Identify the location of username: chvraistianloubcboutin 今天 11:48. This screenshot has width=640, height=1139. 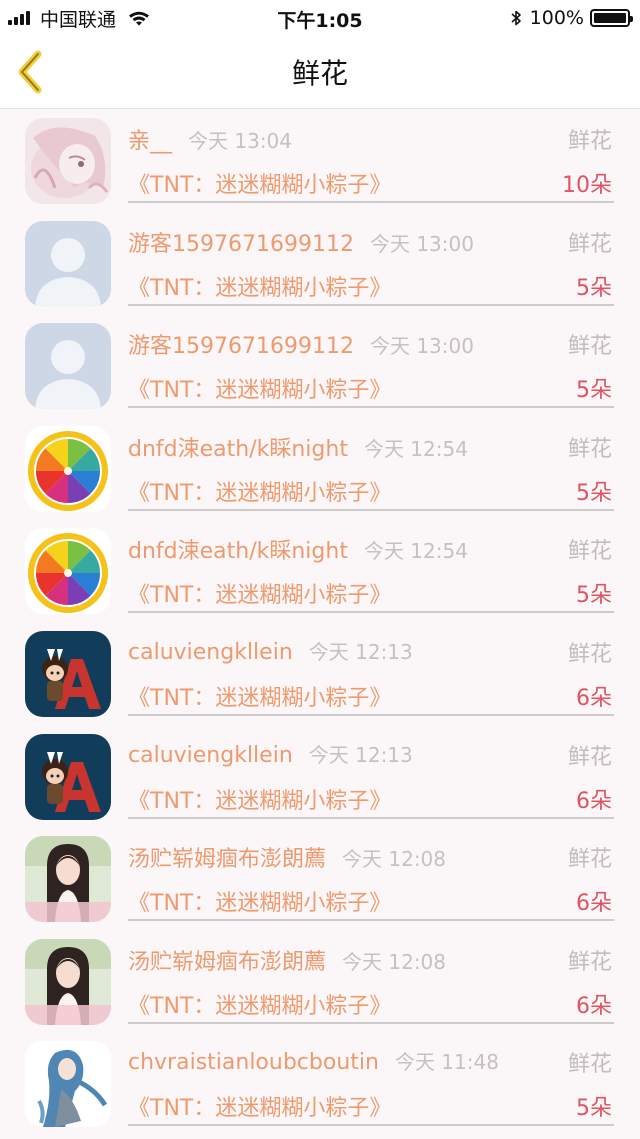
(313, 1060).